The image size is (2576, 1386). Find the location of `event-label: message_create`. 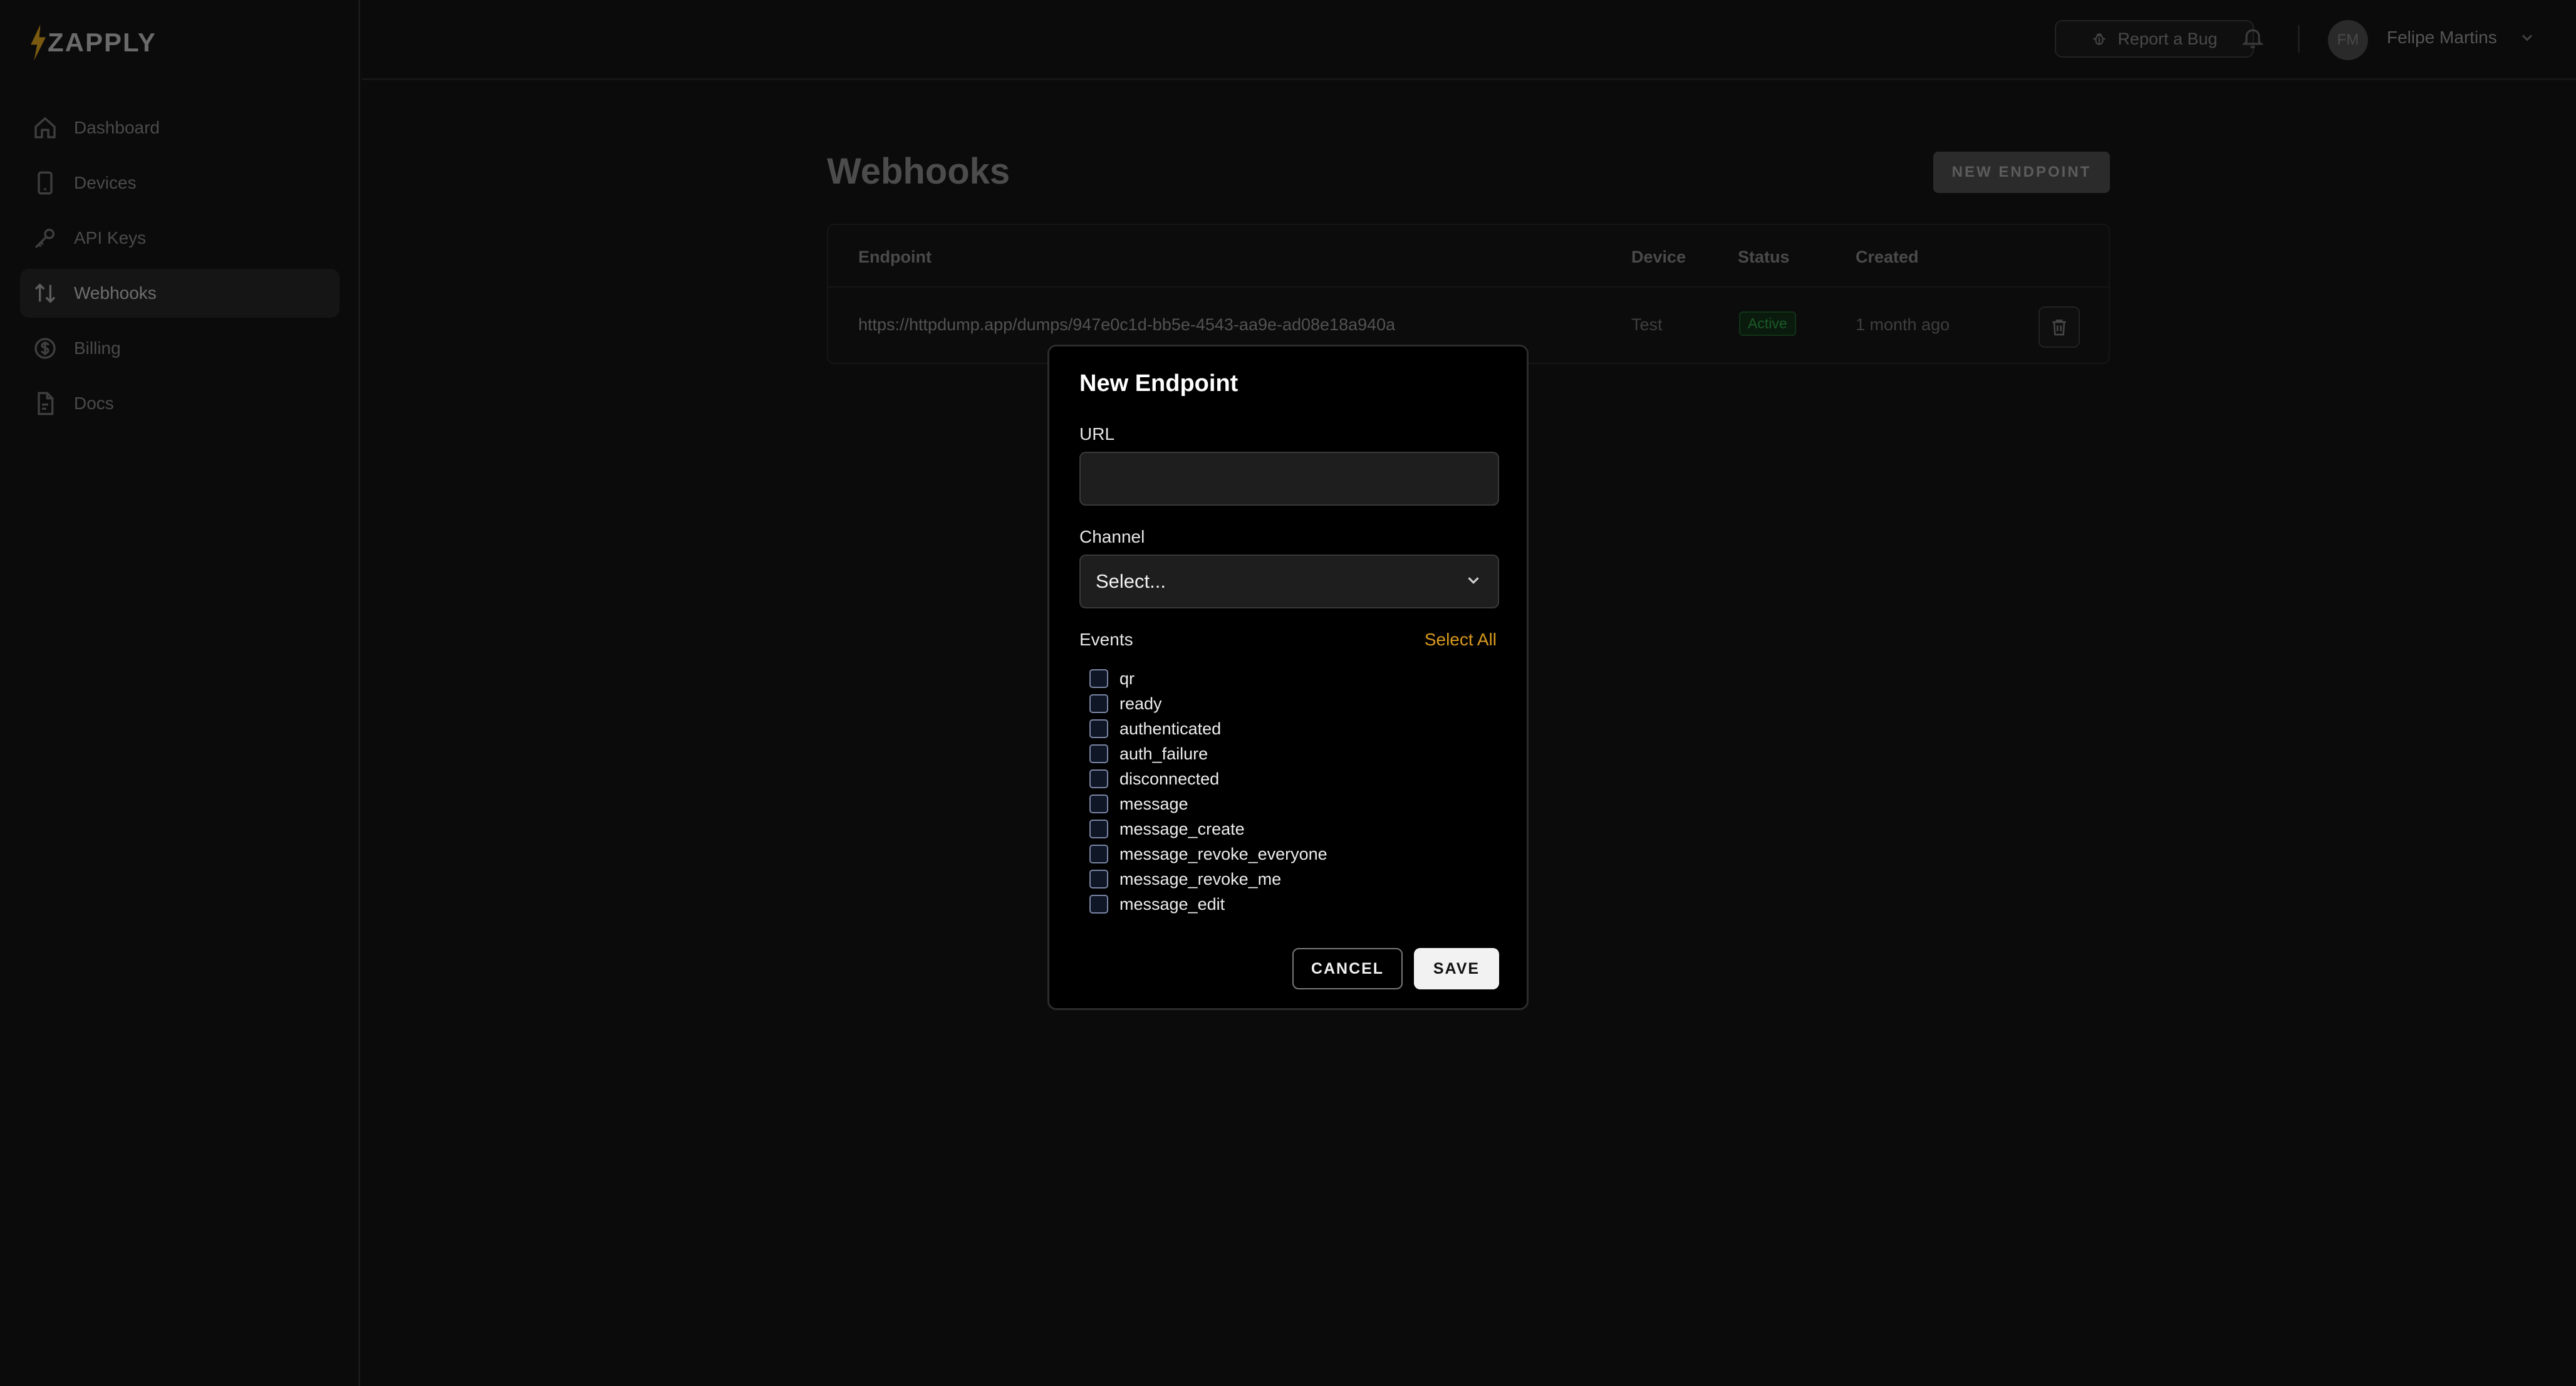

event-label: message_create is located at coordinates (1182, 829).